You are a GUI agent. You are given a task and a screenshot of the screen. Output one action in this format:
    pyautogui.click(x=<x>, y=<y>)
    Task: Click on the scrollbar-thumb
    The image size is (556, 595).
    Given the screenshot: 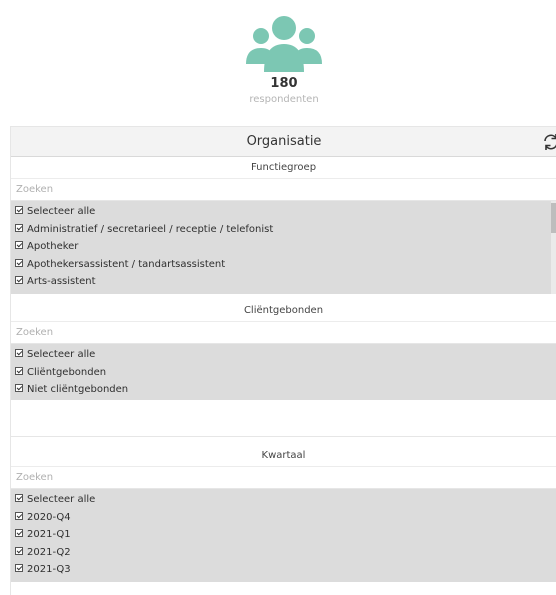 What is the action you would take?
    pyautogui.click(x=553, y=218)
    